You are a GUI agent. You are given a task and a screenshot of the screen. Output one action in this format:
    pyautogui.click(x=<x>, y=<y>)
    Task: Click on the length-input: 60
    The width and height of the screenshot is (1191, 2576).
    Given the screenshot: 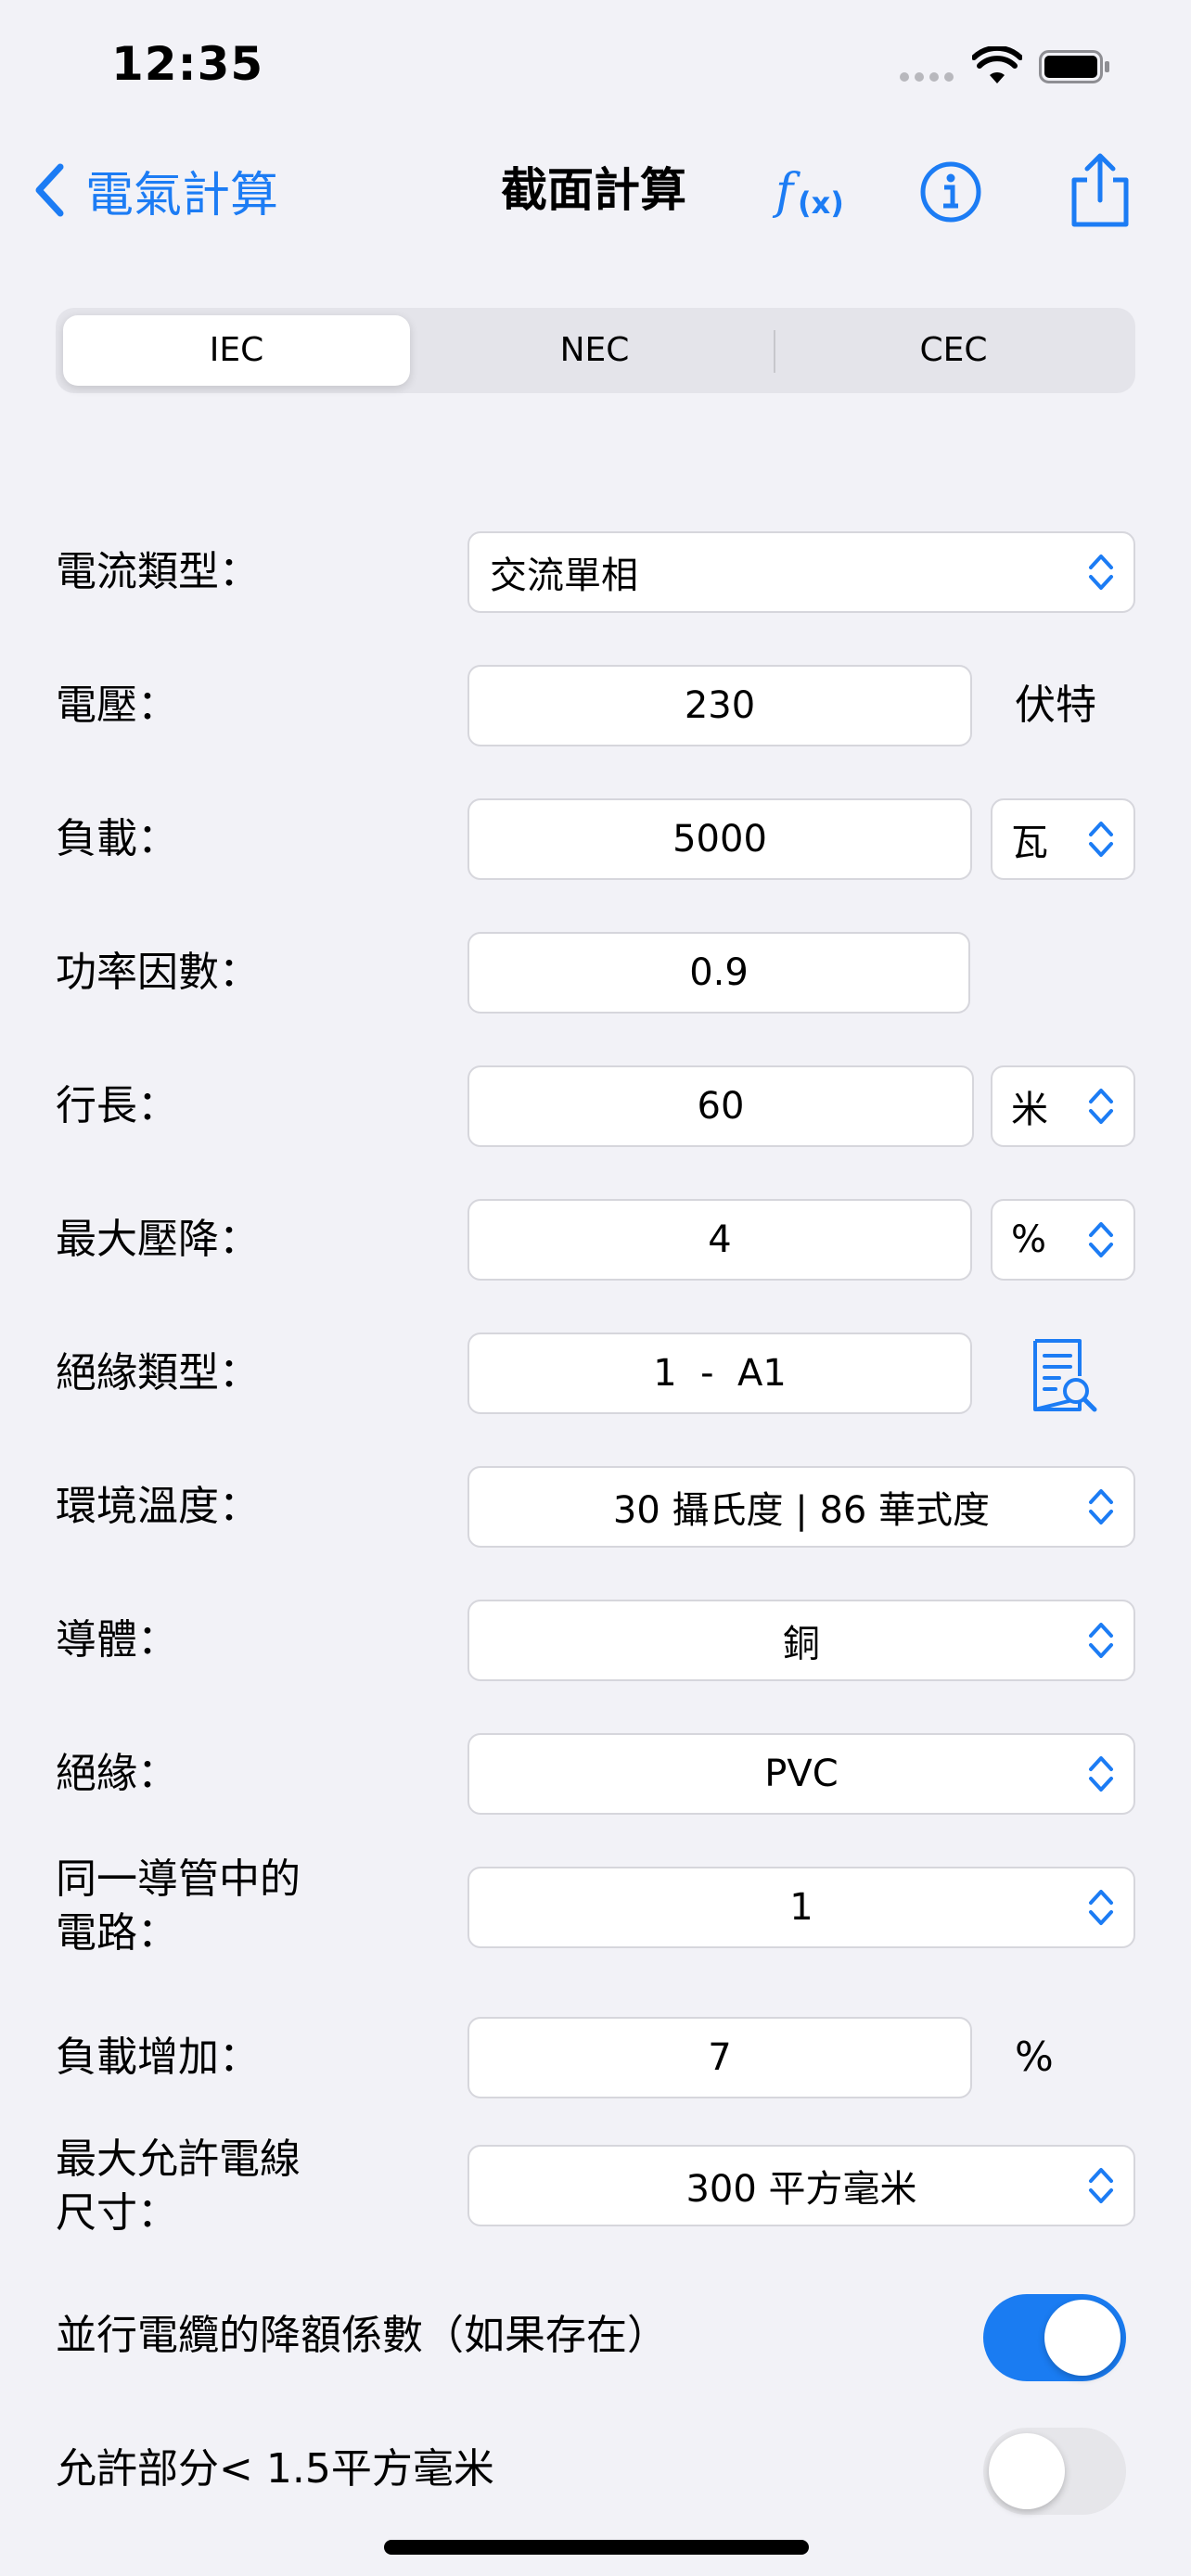 What is the action you would take?
    pyautogui.click(x=720, y=1106)
    